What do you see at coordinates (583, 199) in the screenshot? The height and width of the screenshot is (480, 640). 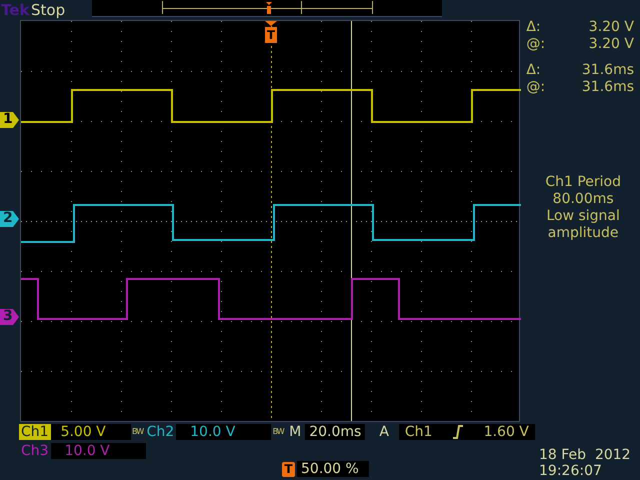 I see `measurement-text: 80.00ms` at bounding box center [583, 199].